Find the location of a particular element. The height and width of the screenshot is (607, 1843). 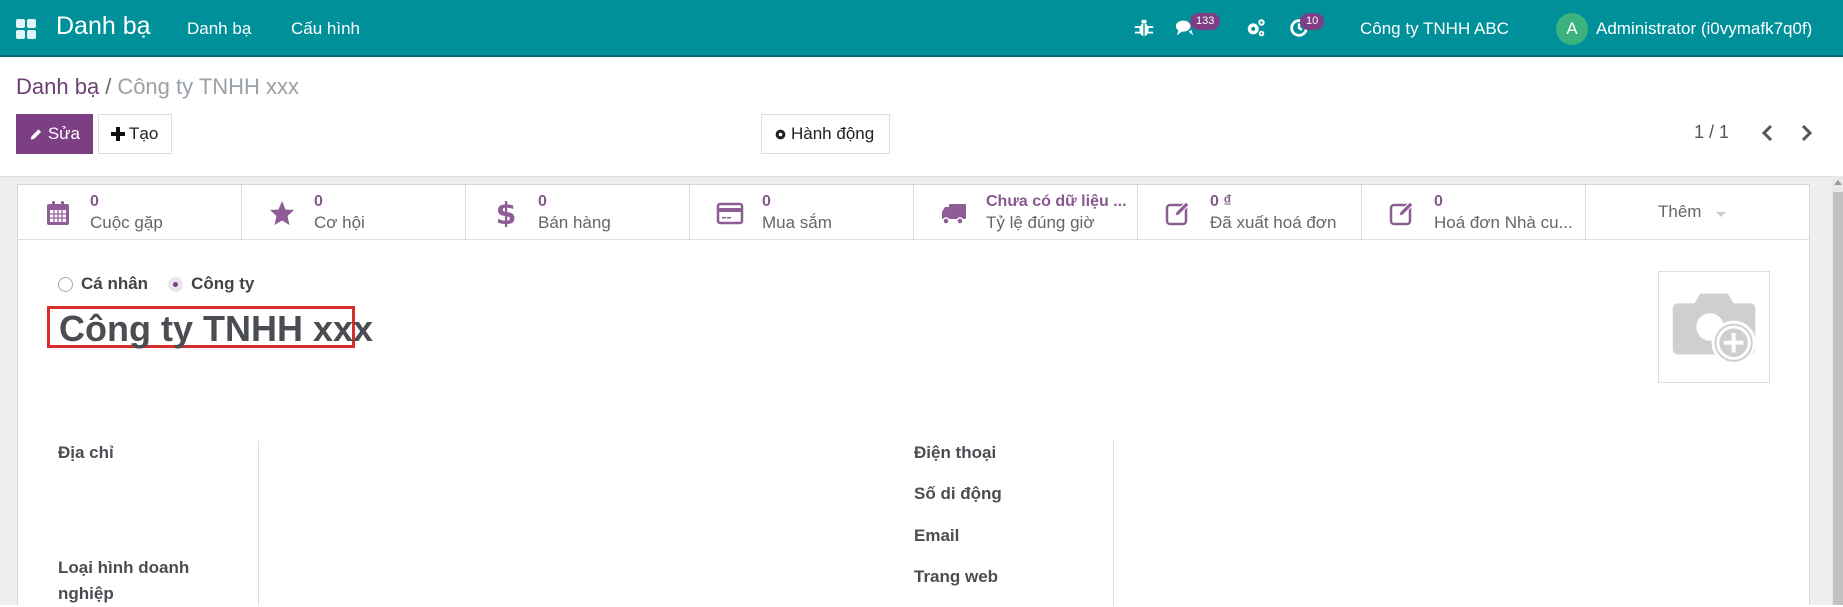

settings-gears-icon is located at coordinates (1256, 28).